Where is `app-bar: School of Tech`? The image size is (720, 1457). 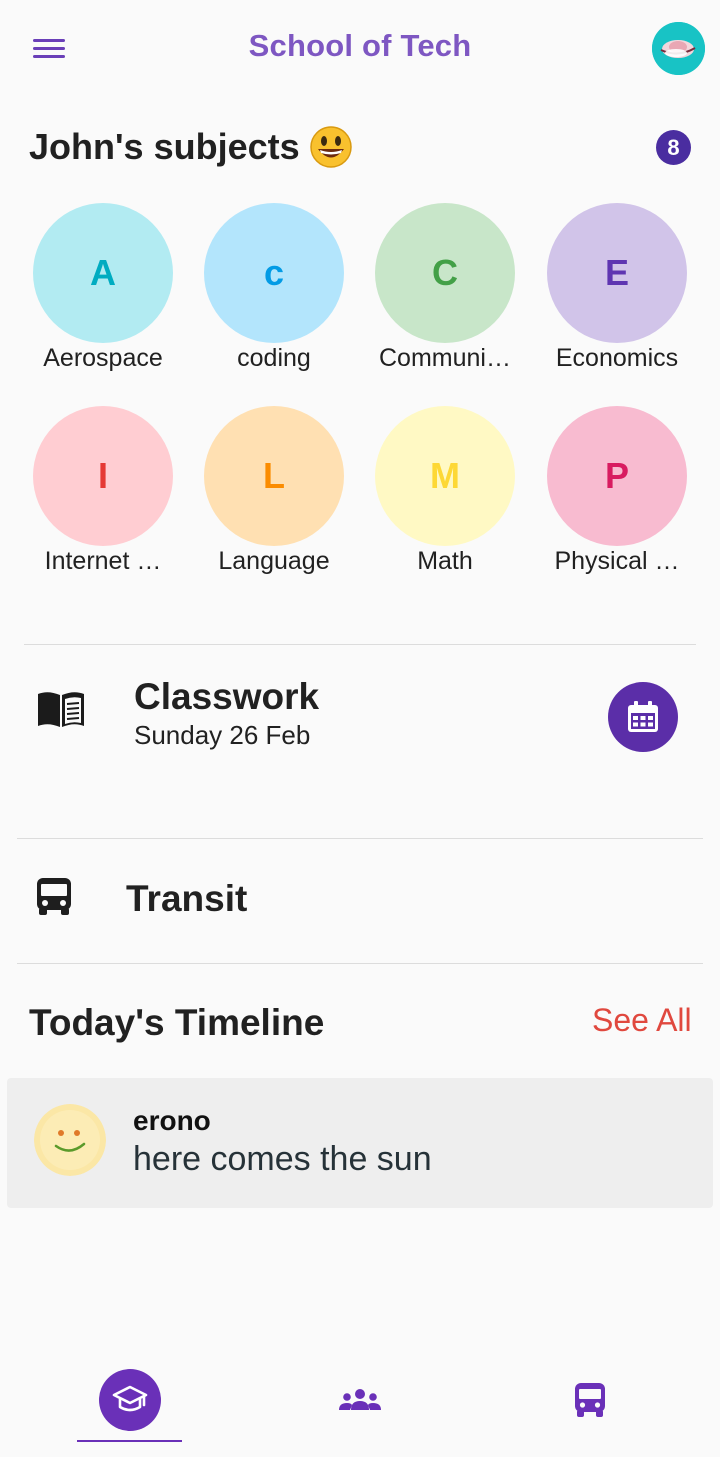 app-bar: School of Tech is located at coordinates (360, 50).